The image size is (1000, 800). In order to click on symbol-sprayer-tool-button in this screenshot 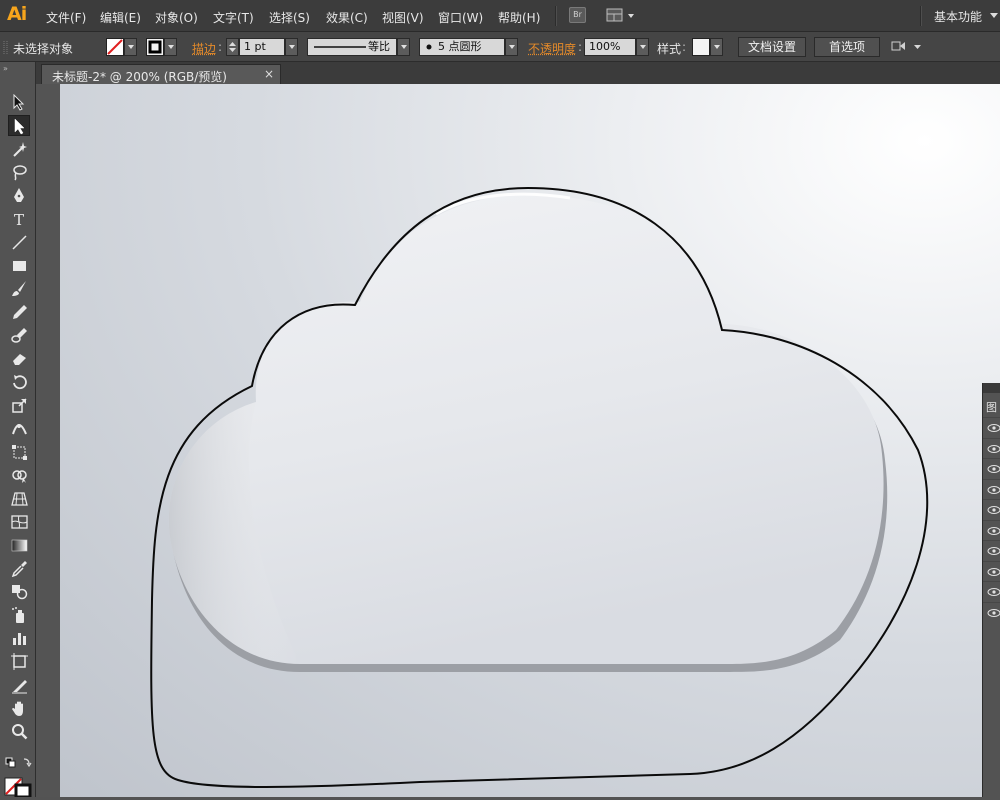, I will do `click(19, 615)`.